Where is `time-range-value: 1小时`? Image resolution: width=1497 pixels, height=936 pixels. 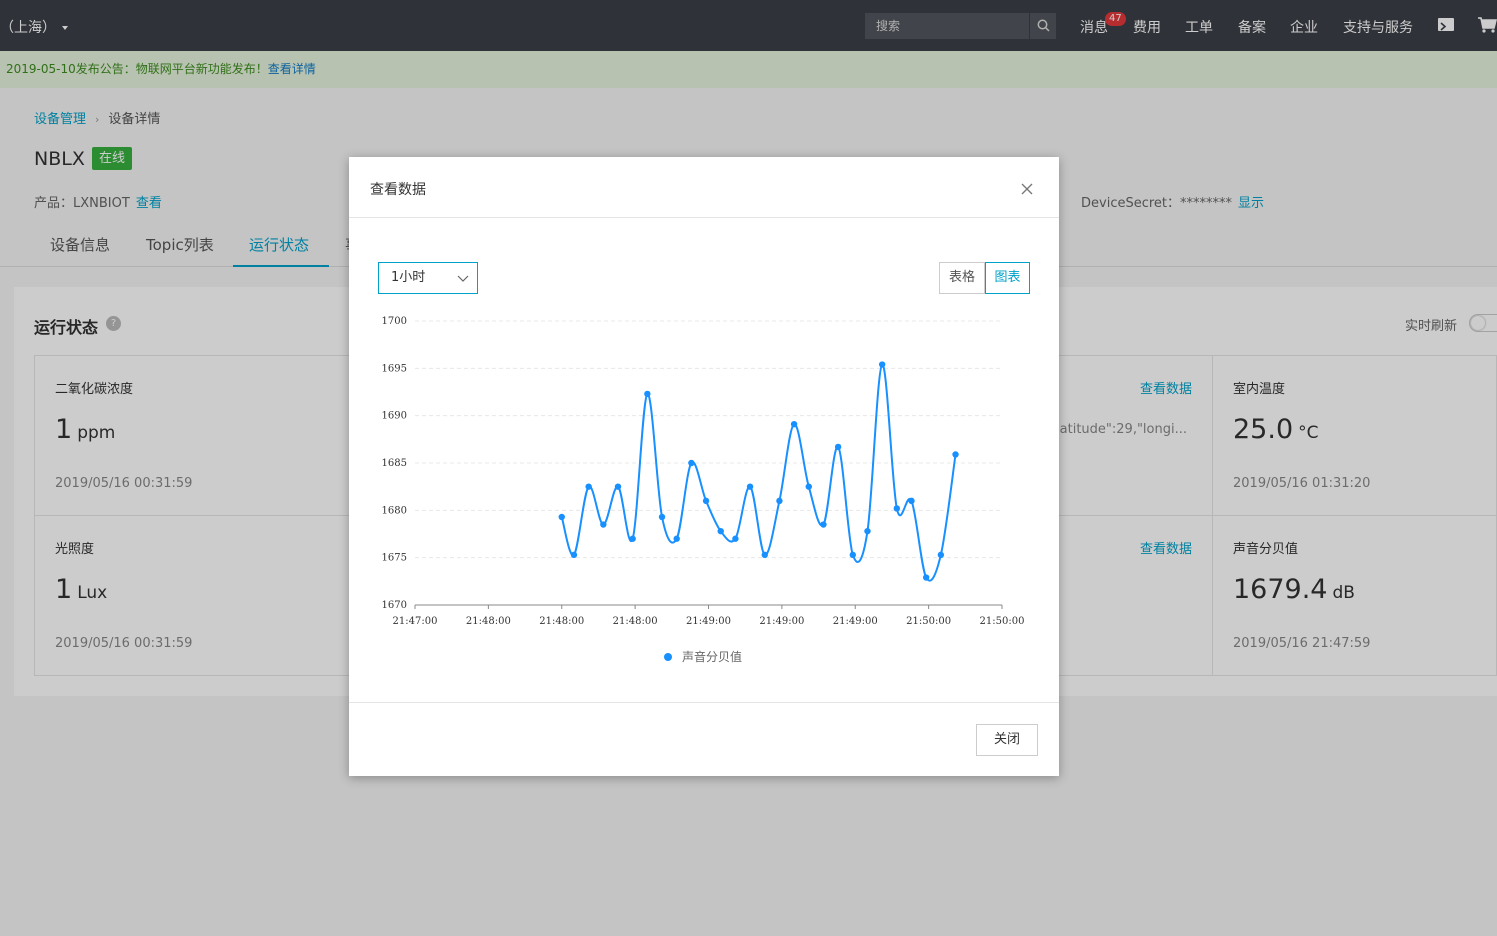
time-range-value: 1小时 is located at coordinates (408, 277).